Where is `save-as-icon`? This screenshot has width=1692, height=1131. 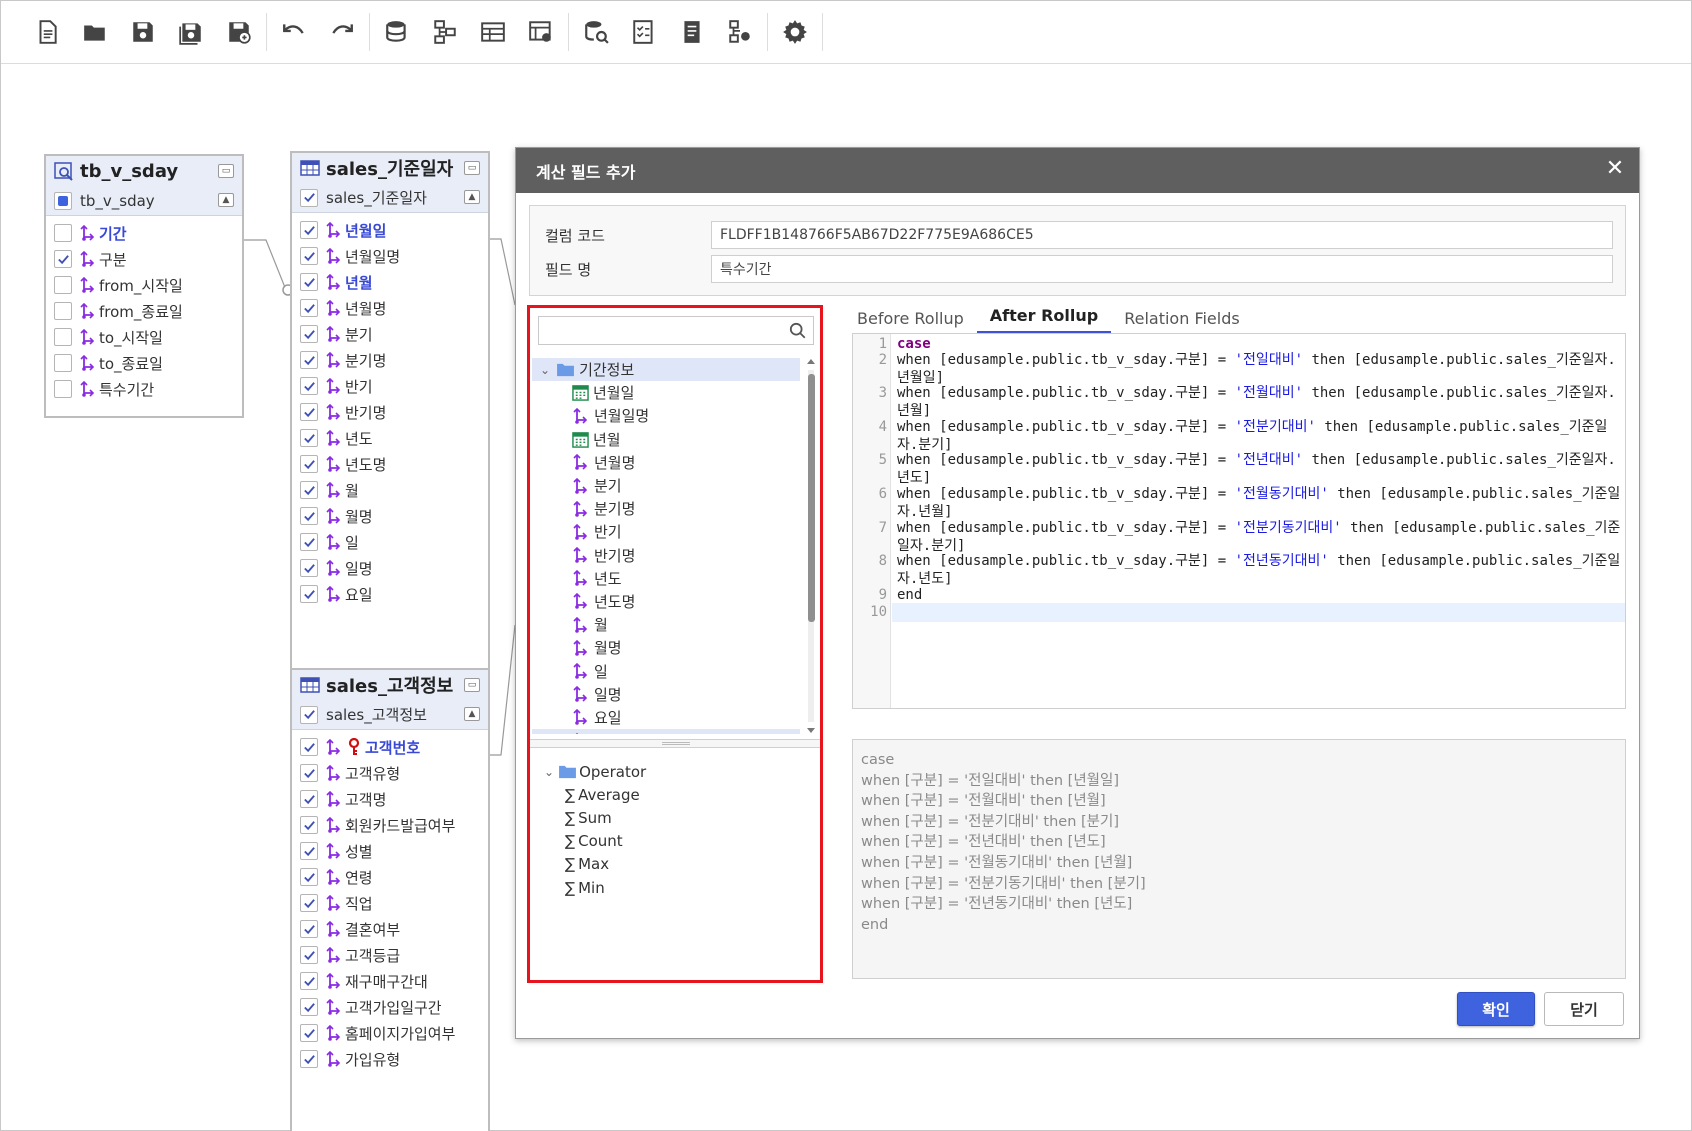
save-as-icon is located at coordinates (191, 32).